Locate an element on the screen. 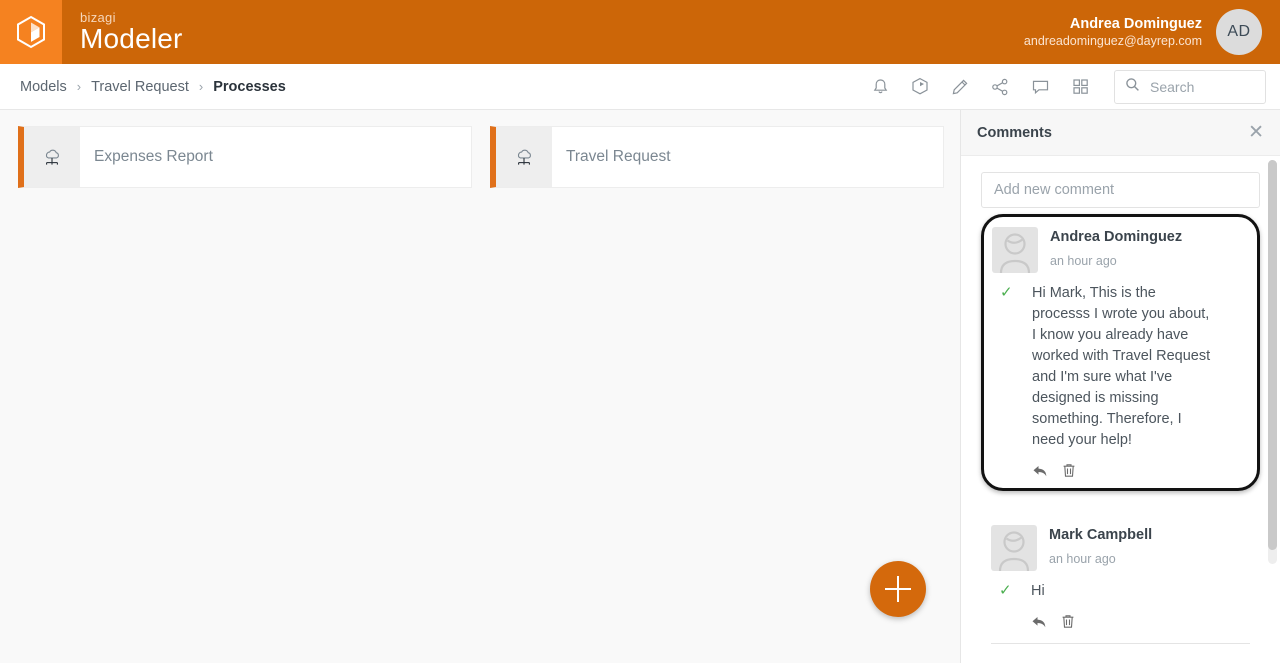 The image size is (1280, 663). comment-meta: Andrea Dominguez an hour ago is located at coordinates (1110, 250).